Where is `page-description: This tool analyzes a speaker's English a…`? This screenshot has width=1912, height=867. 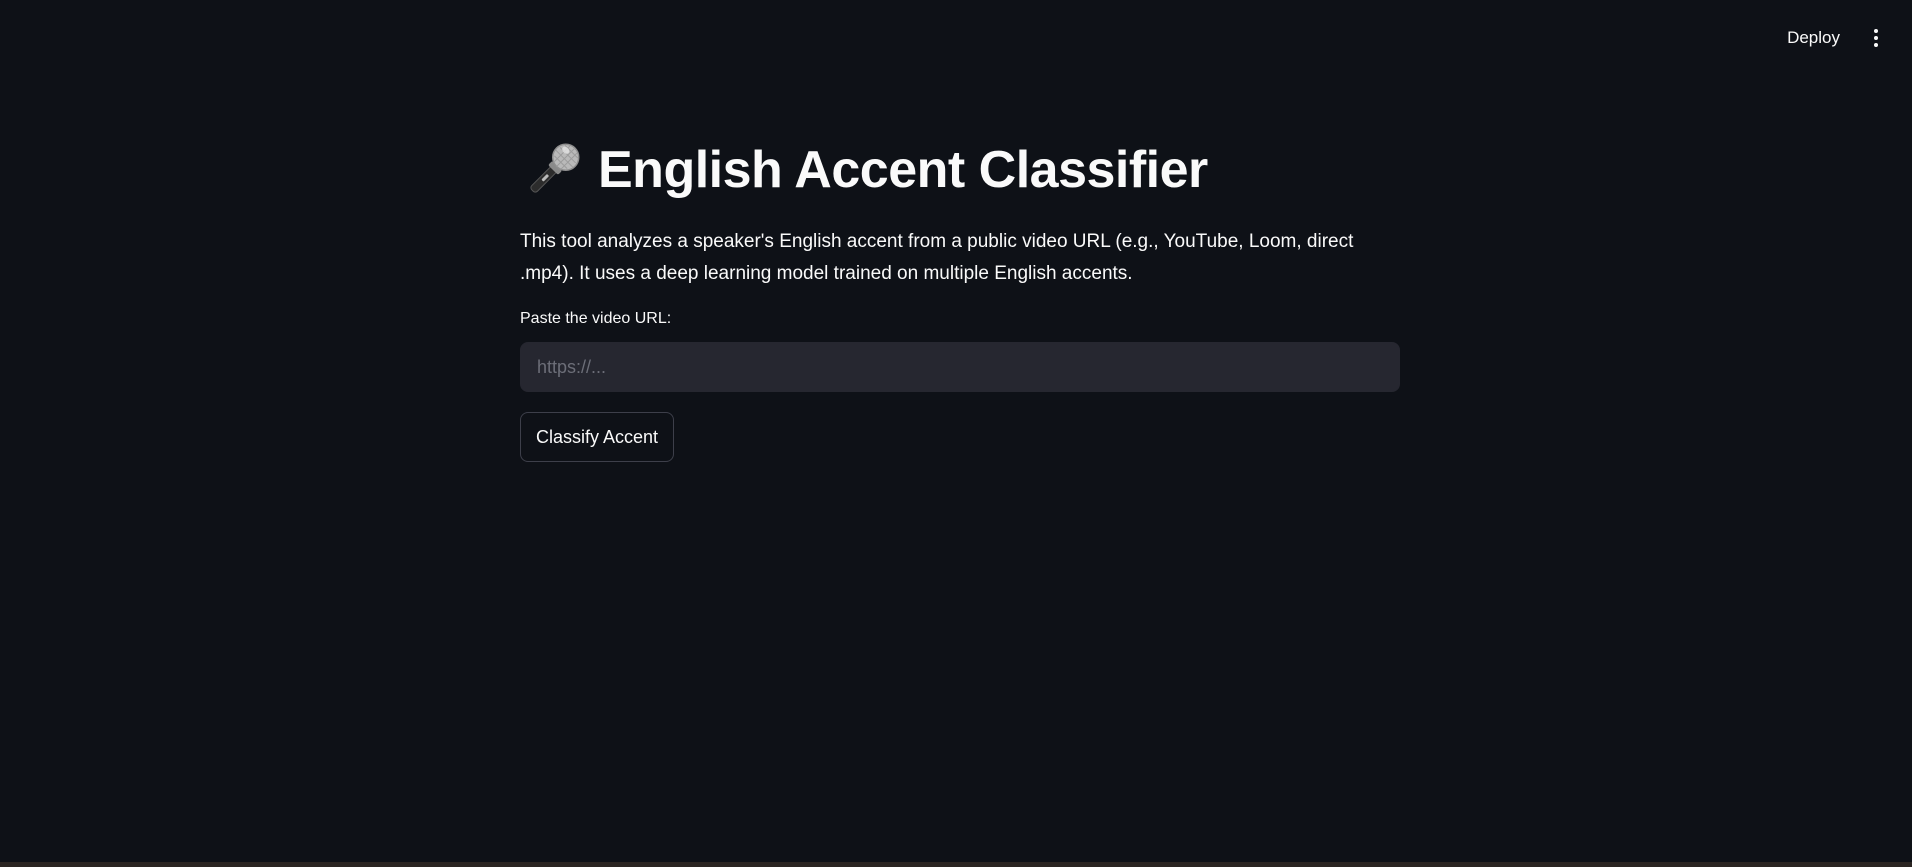
page-description: This tool analyzes a speaker's English a… is located at coordinates (937, 257).